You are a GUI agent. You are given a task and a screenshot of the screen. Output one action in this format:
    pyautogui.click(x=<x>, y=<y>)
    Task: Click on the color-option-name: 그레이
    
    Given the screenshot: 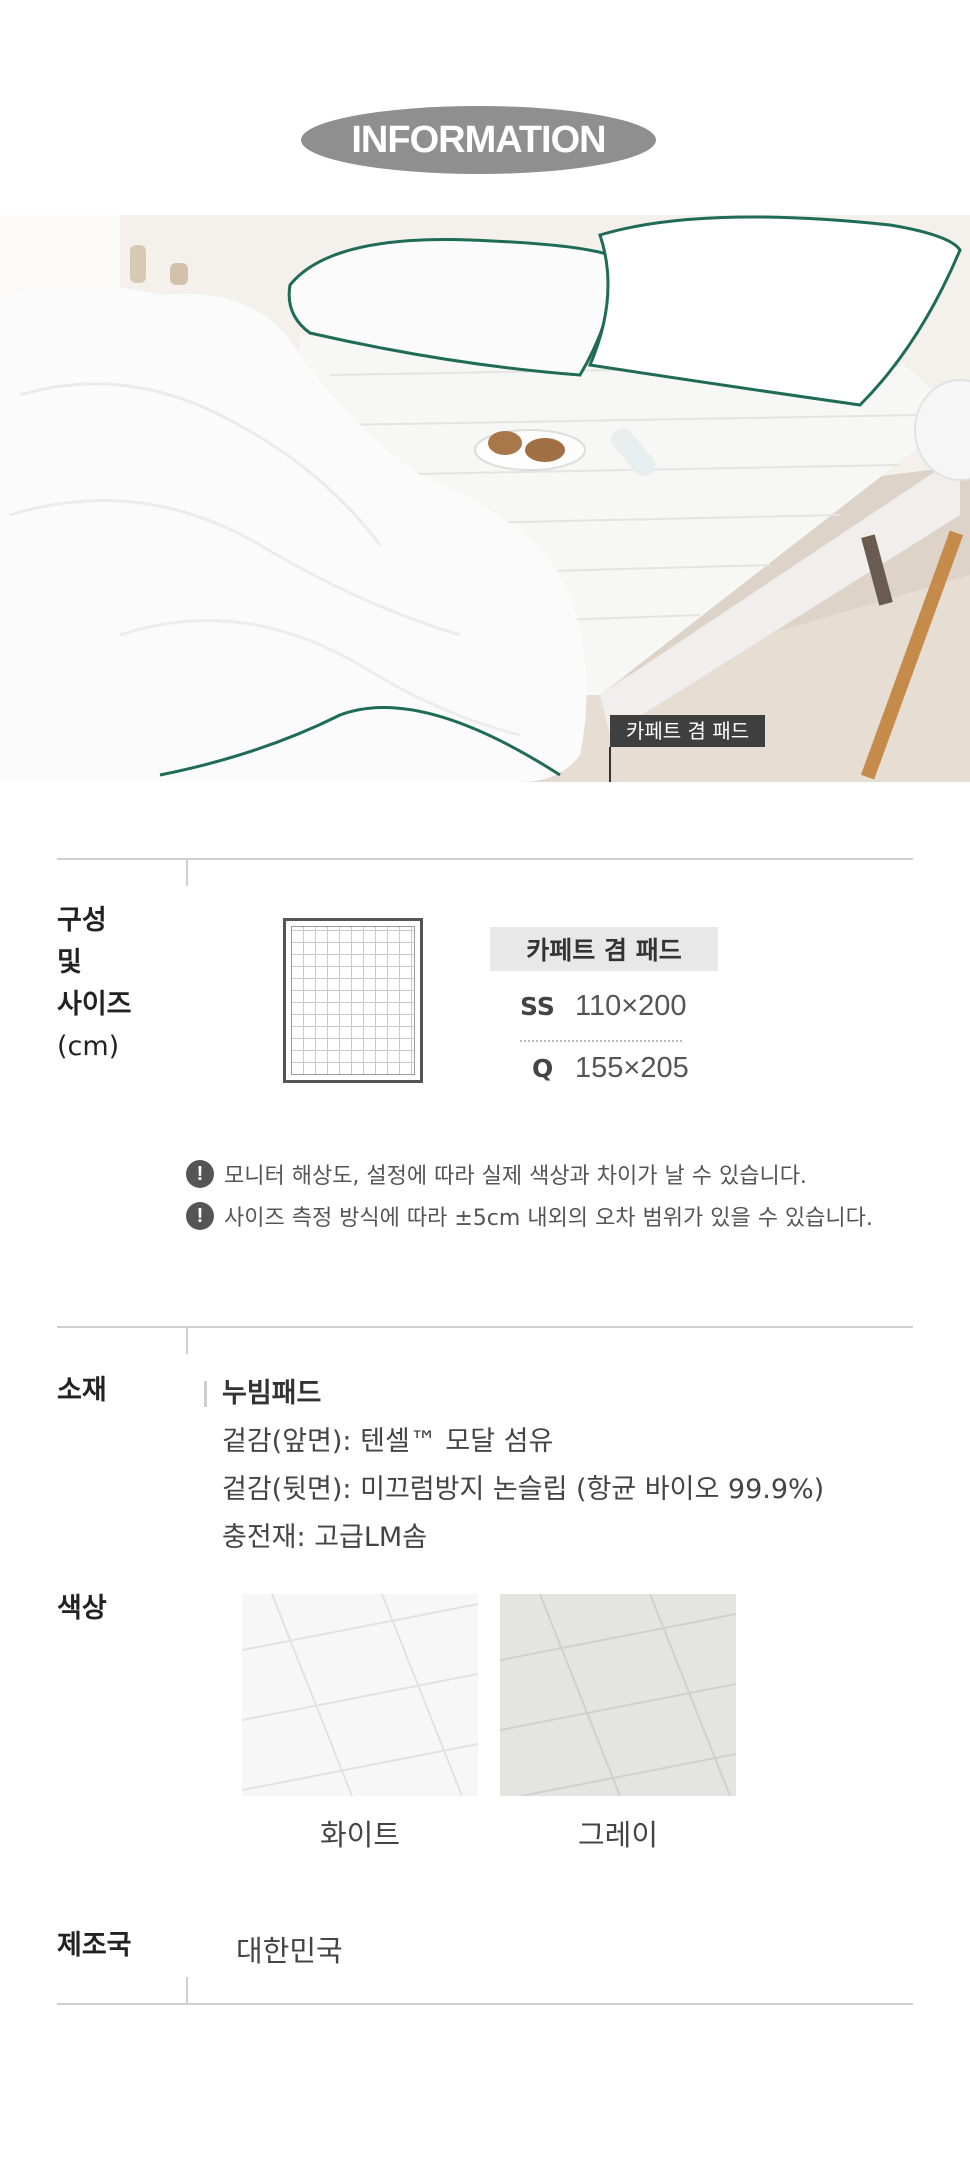 What is the action you would take?
    pyautogui.click(x=618, y=1835)
    